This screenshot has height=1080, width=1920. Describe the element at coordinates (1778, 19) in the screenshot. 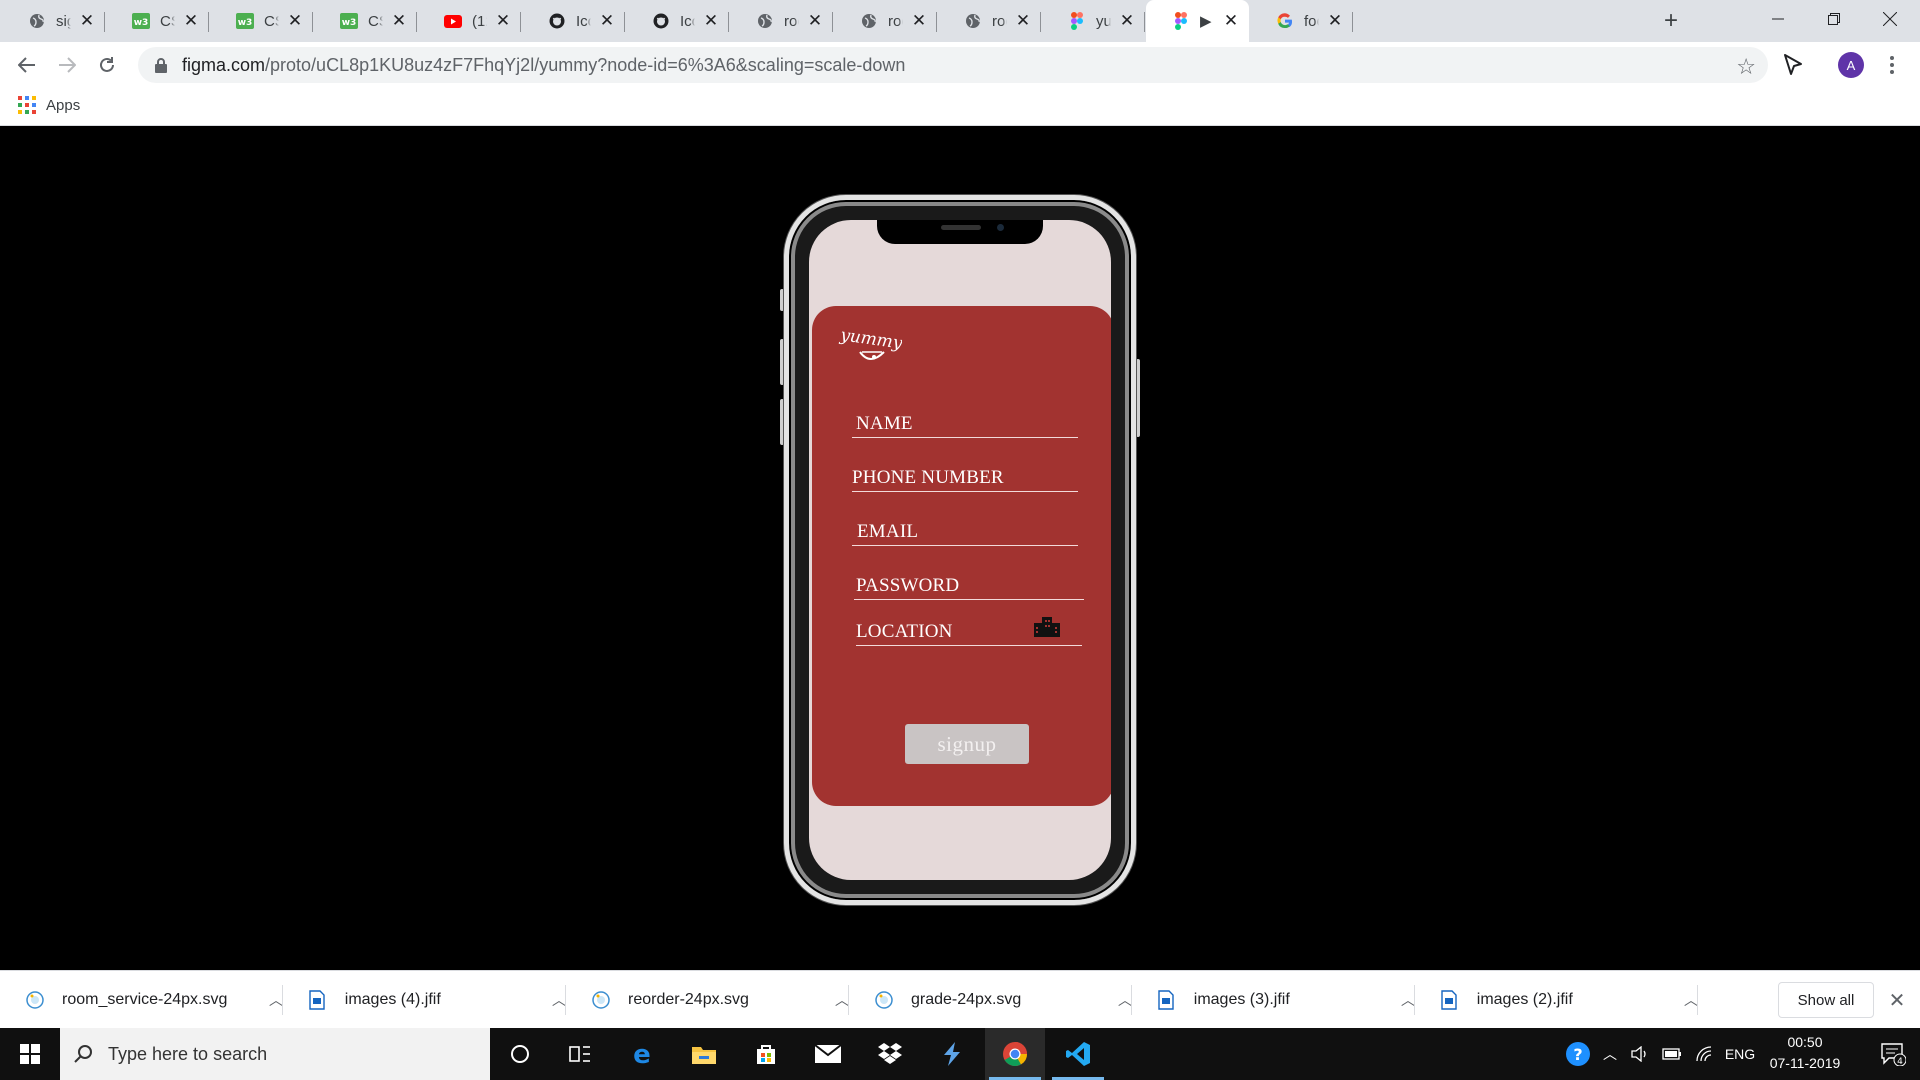

I see `minimize-button` at that location.